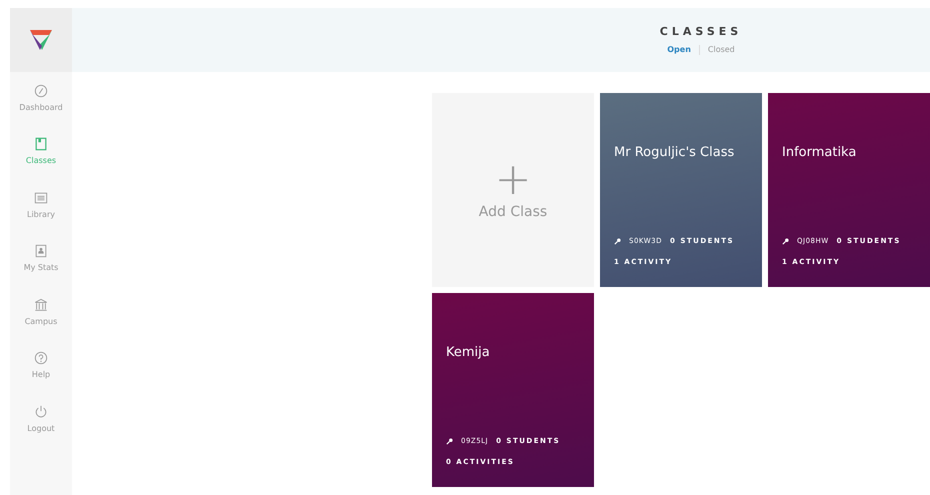 The height and width of the screenshot is (495, 930). Describe the element at coordinates (41, 40) in the screenshot. I see `logo-icon` at that location.